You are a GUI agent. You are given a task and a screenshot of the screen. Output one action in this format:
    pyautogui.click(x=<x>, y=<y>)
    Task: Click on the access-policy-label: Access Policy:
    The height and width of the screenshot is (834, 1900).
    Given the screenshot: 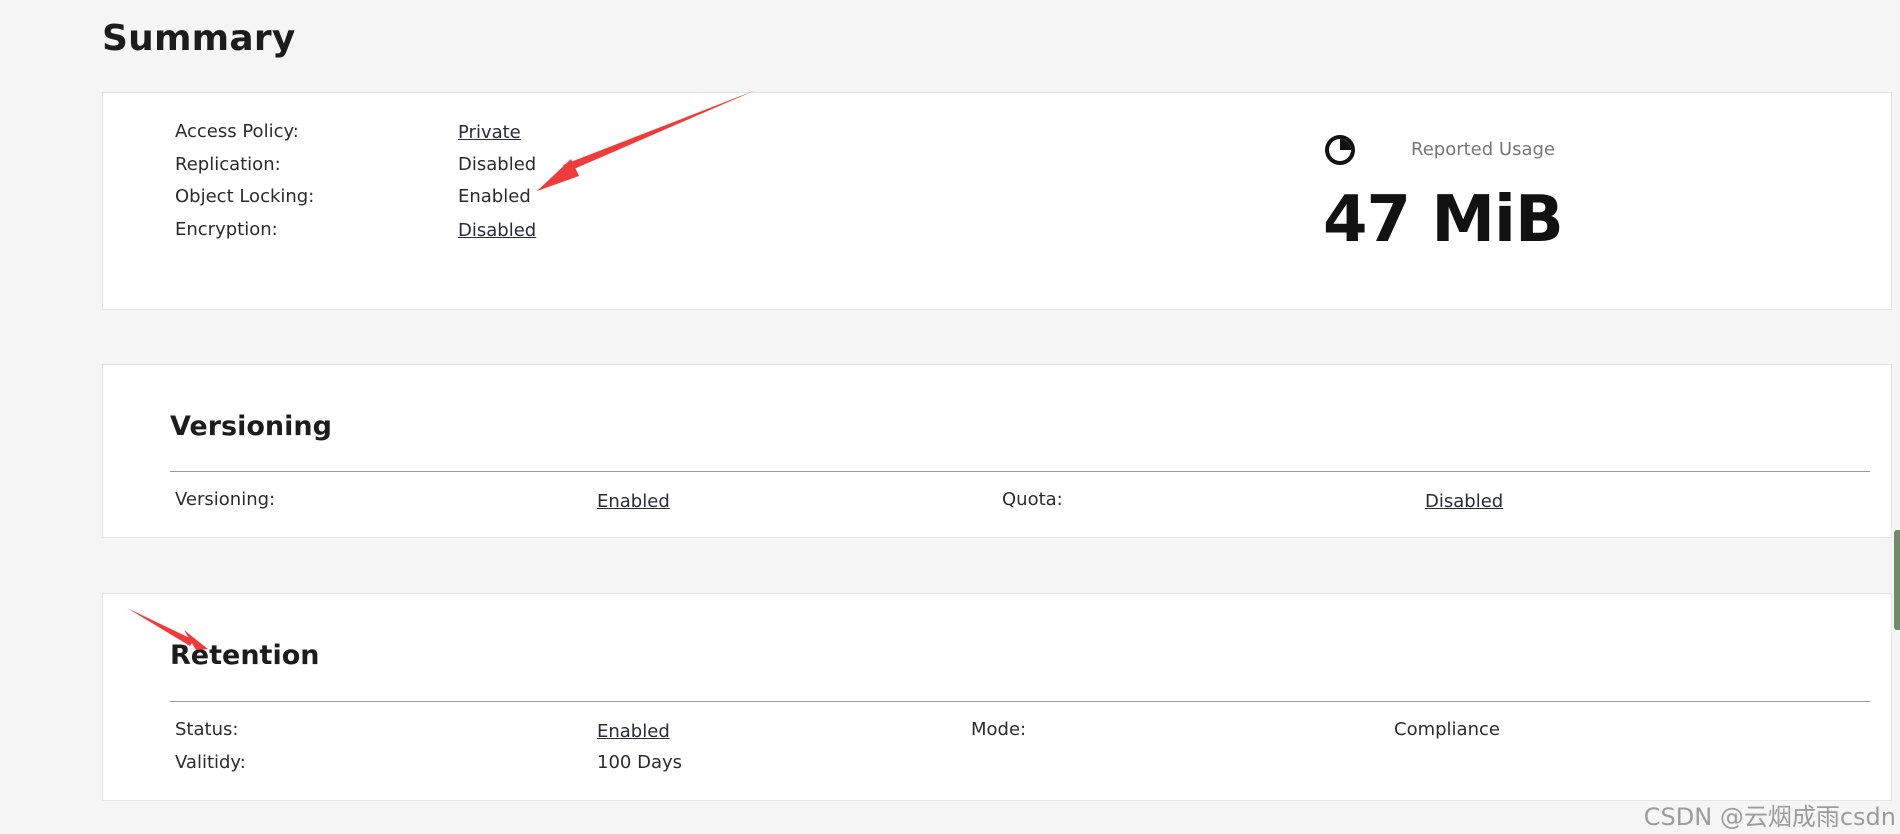 What is the action you would take?
    pyautogui.click(x=237, y=131)
    